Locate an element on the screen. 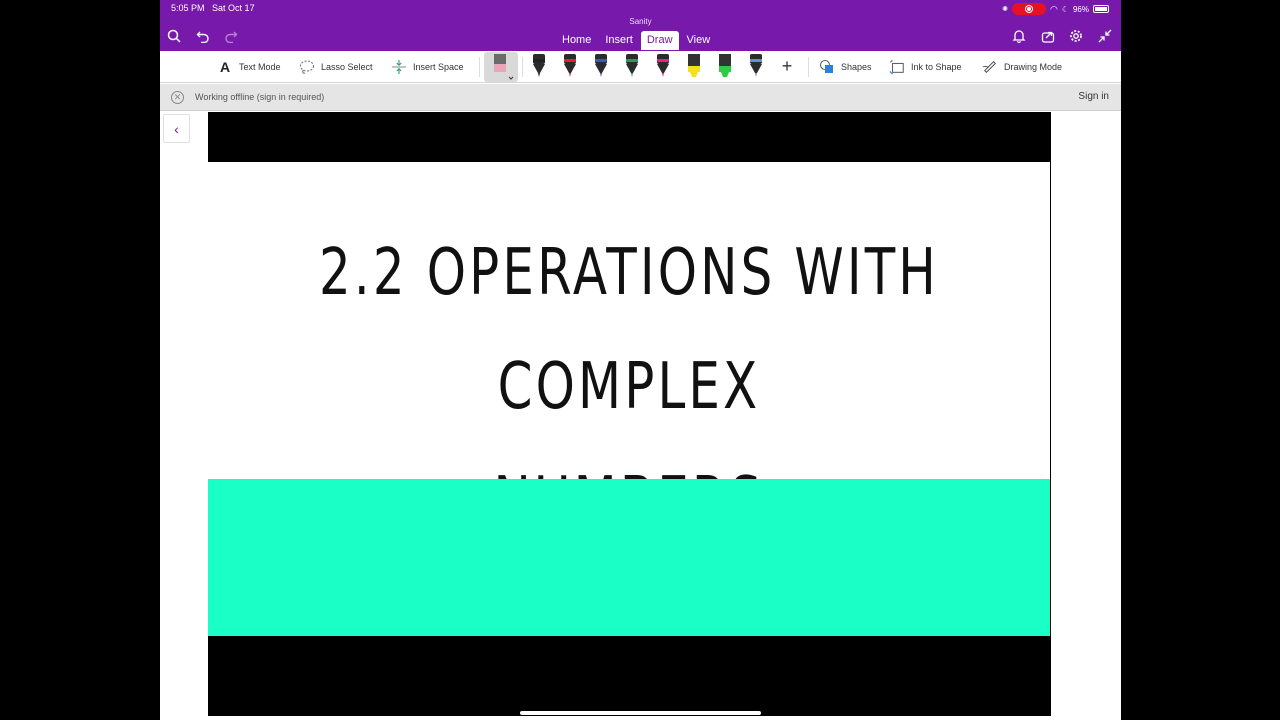 The height and width of the screenshot is (720, 1280). collapse-fullscreen-icon is located at coordinates (1105, 36).